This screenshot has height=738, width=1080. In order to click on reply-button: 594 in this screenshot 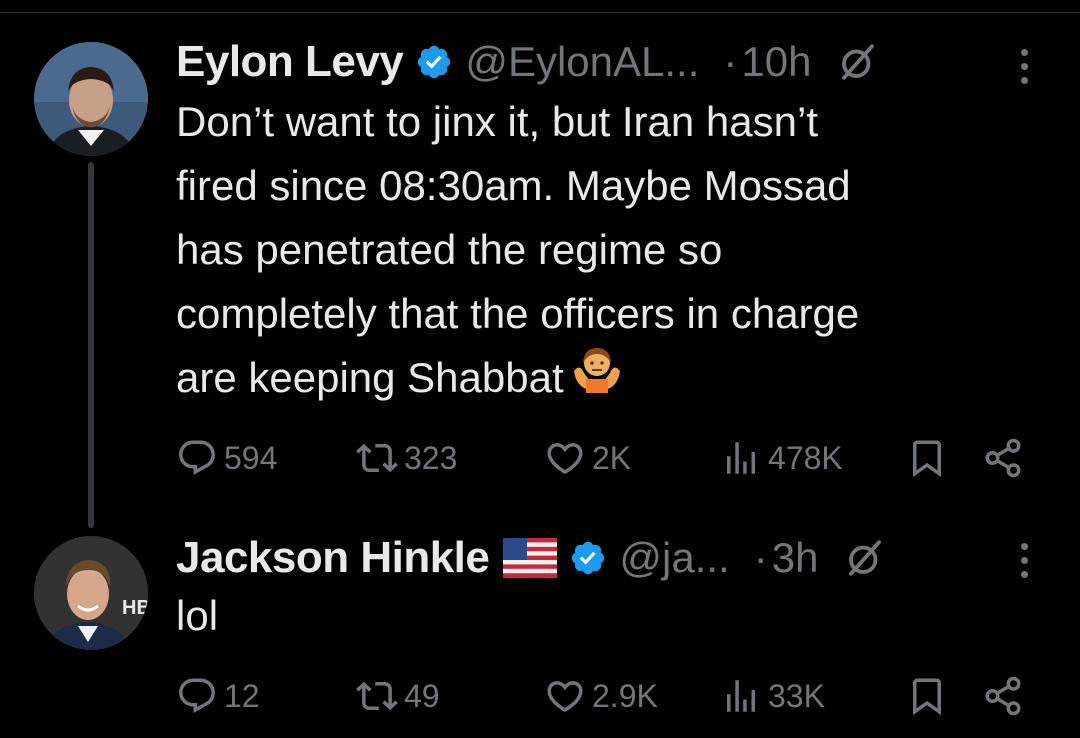, I will do `click(226, 458)`.